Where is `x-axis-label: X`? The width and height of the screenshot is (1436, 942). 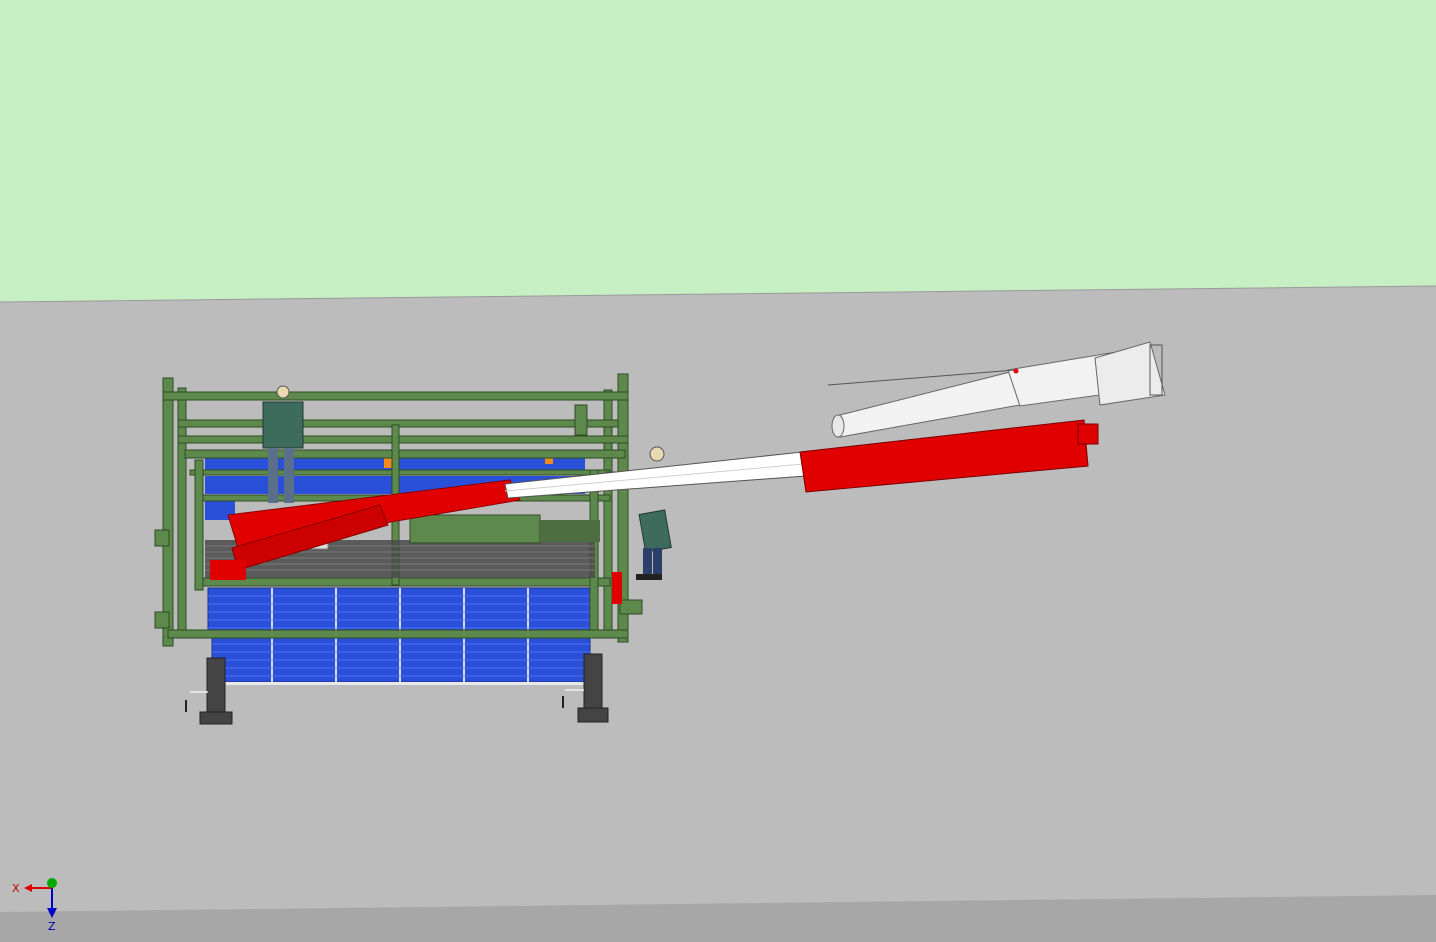
x-axis-label: X is located at coordinates (16, 888).